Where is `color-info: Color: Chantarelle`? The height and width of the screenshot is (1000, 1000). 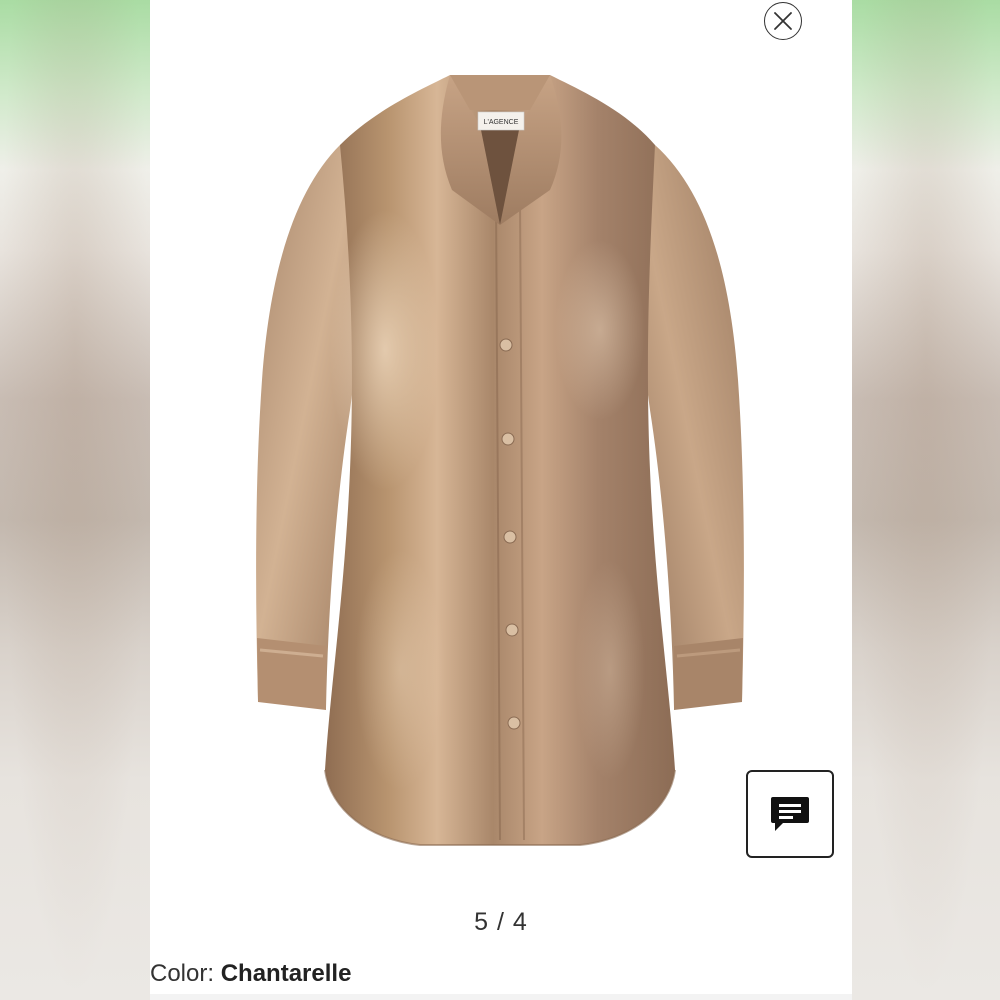 color-info: Color: Chantarelle is located at coordinates (250, 974).